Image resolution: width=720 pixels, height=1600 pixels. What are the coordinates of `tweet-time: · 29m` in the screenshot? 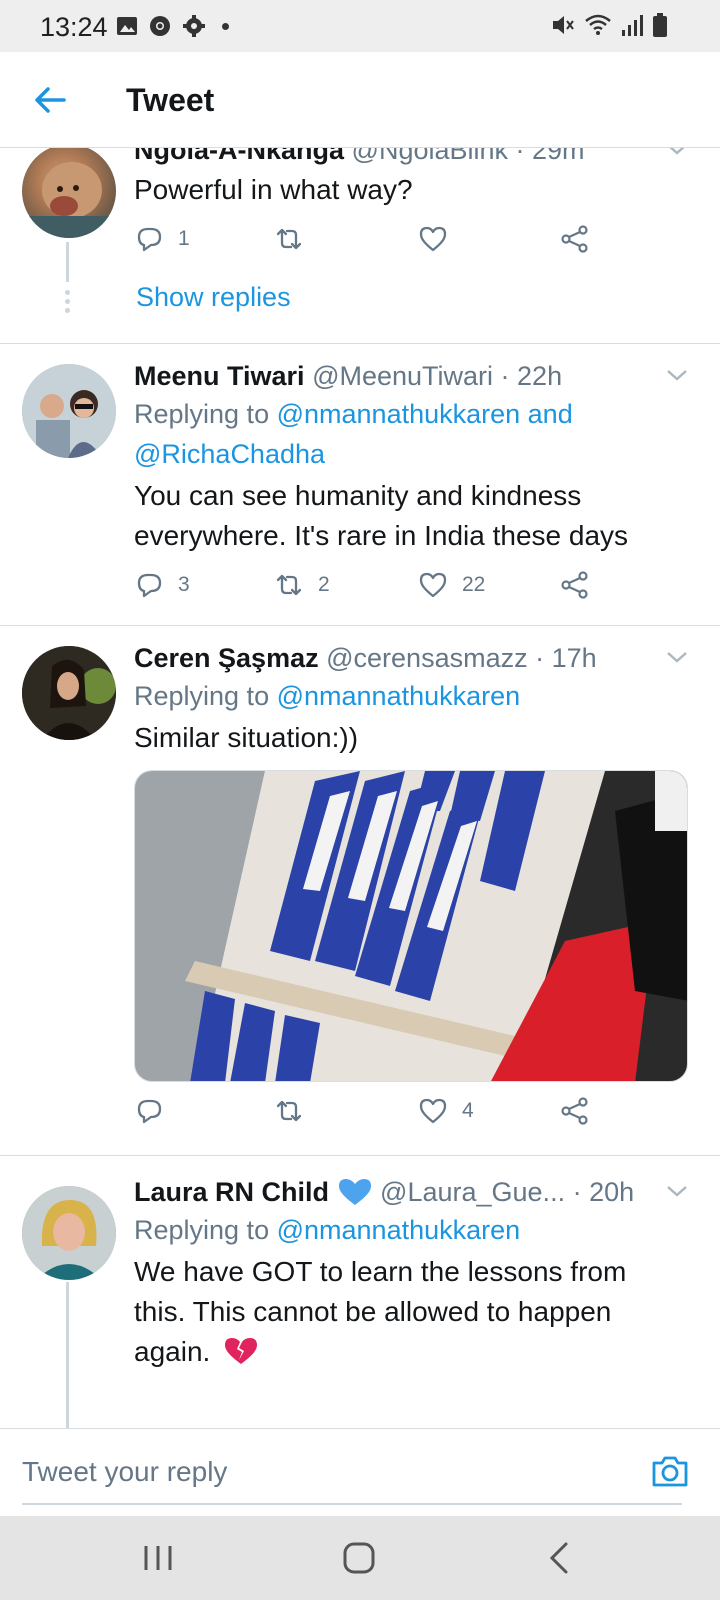 It's located at (550, 156).